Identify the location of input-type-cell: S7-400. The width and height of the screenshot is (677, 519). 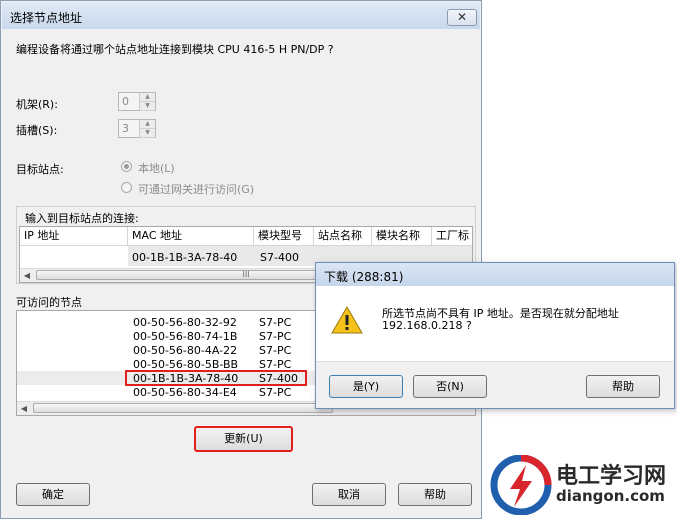
(279, 257).